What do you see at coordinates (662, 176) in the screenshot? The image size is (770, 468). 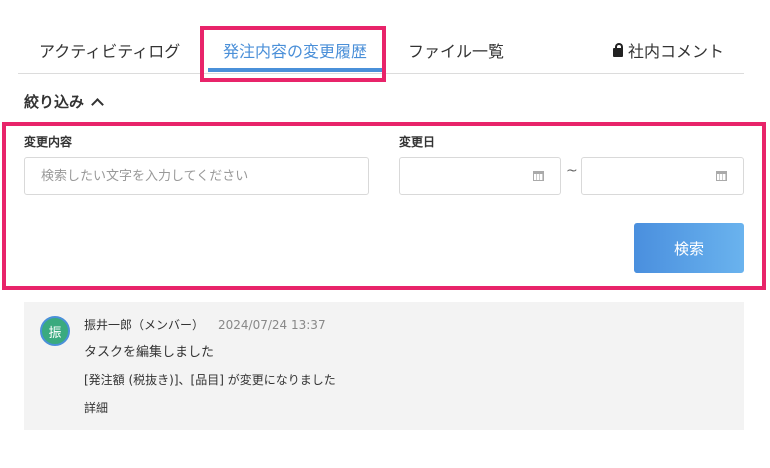 I see `date-to-input` at bounding box center [662, 176].